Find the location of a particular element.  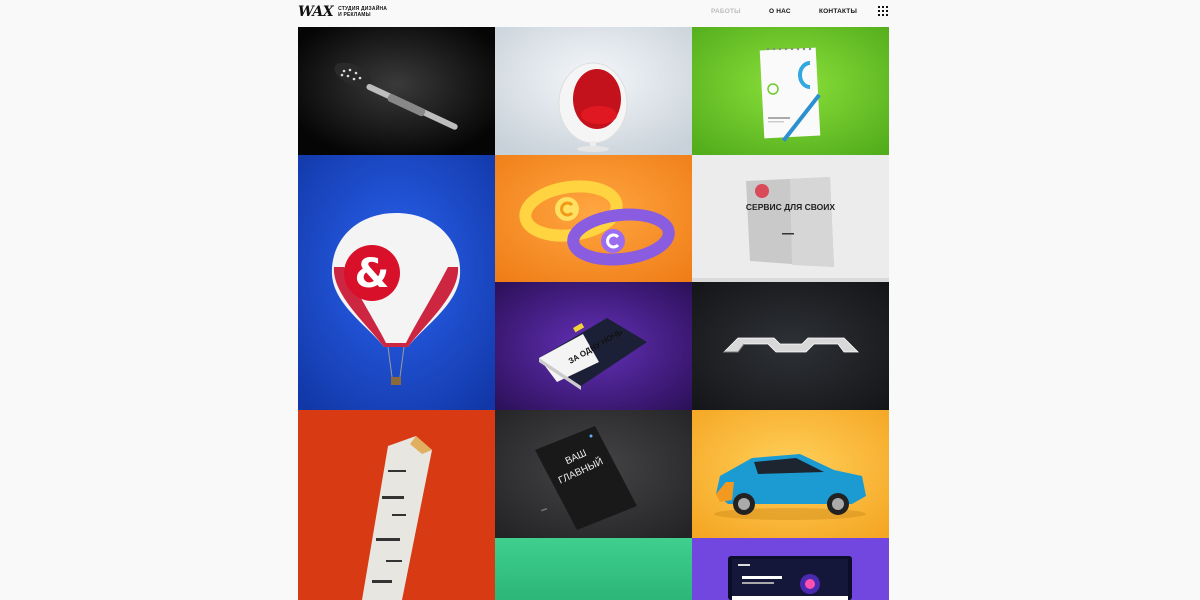

tile-website-mockup is located at coordinates (790, 569).